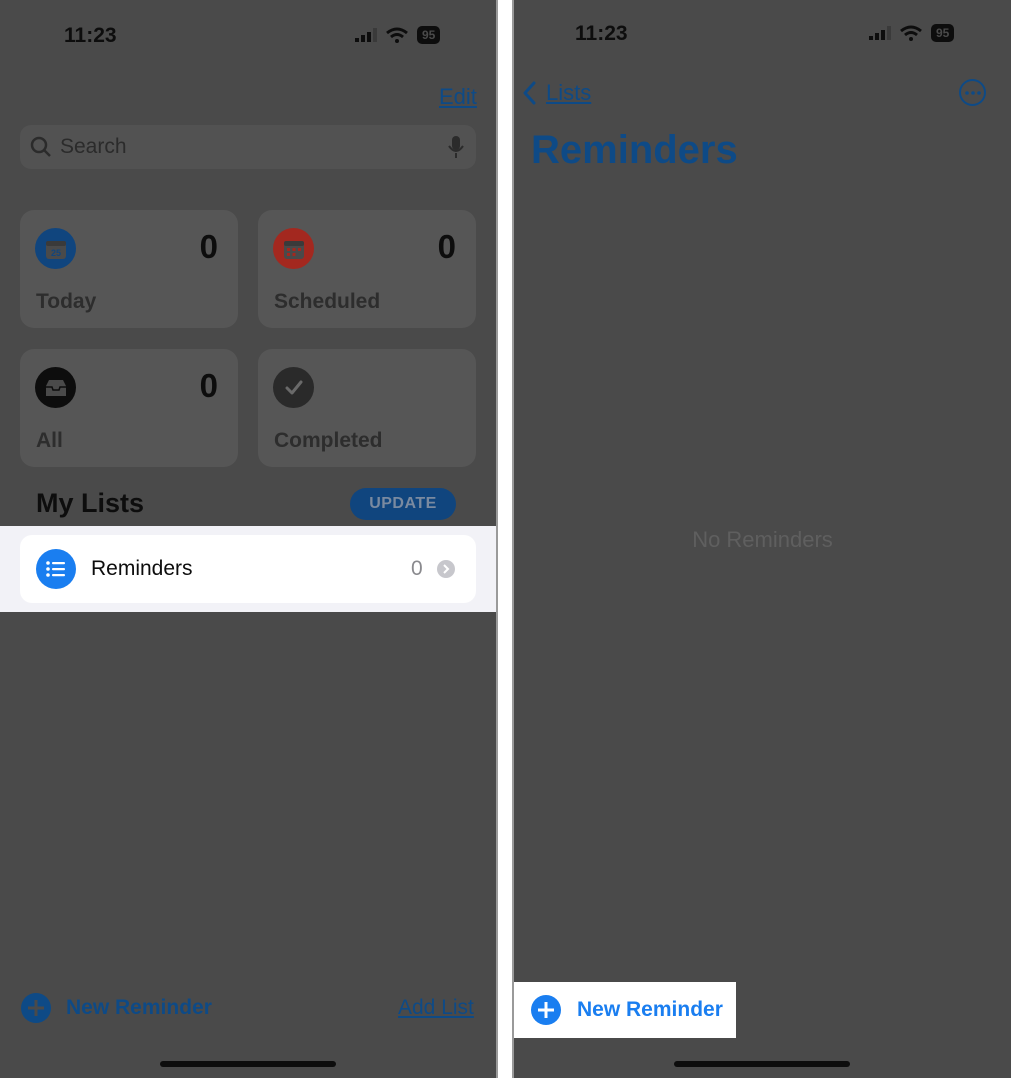 The height and width of the screenshot is (1078, 1011). What do you see at coordinates (55, 387) in the screenshot?
I see `tray-icon` at bounding box center [55, 387].